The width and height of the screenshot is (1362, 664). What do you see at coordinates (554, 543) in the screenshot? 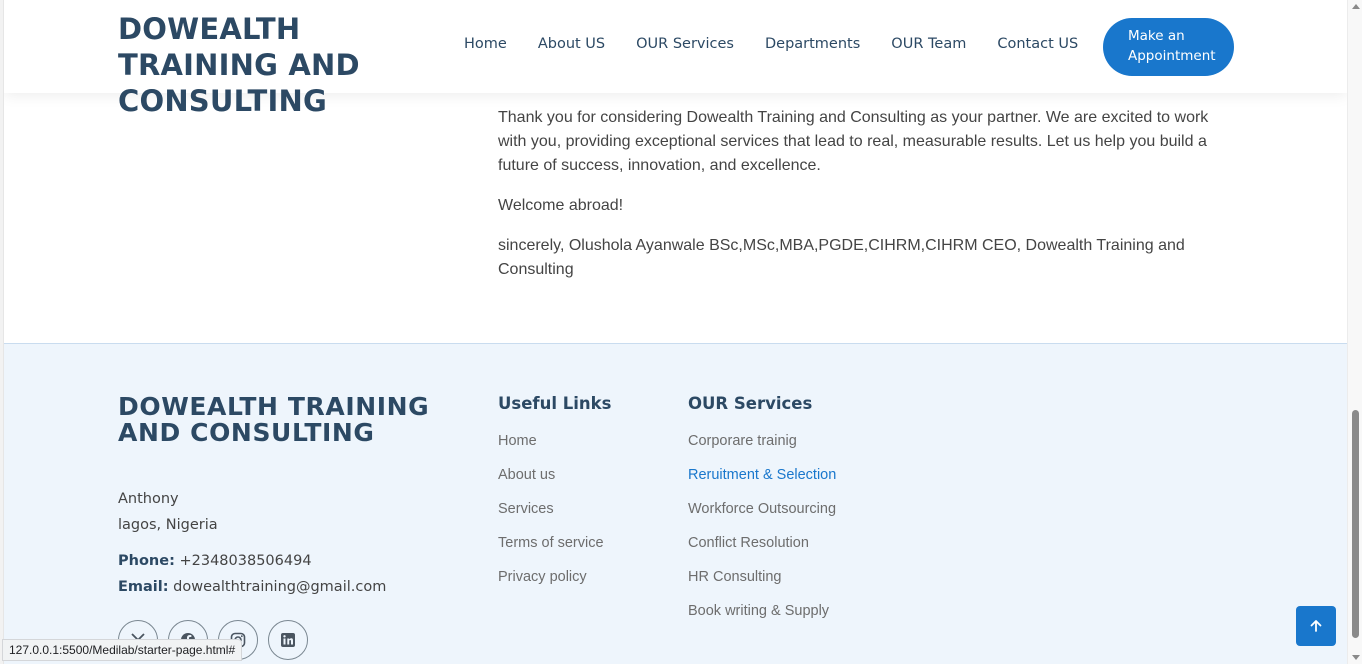
I see `footer-link-terms: Terms of service` at bounding box center [554, 543].